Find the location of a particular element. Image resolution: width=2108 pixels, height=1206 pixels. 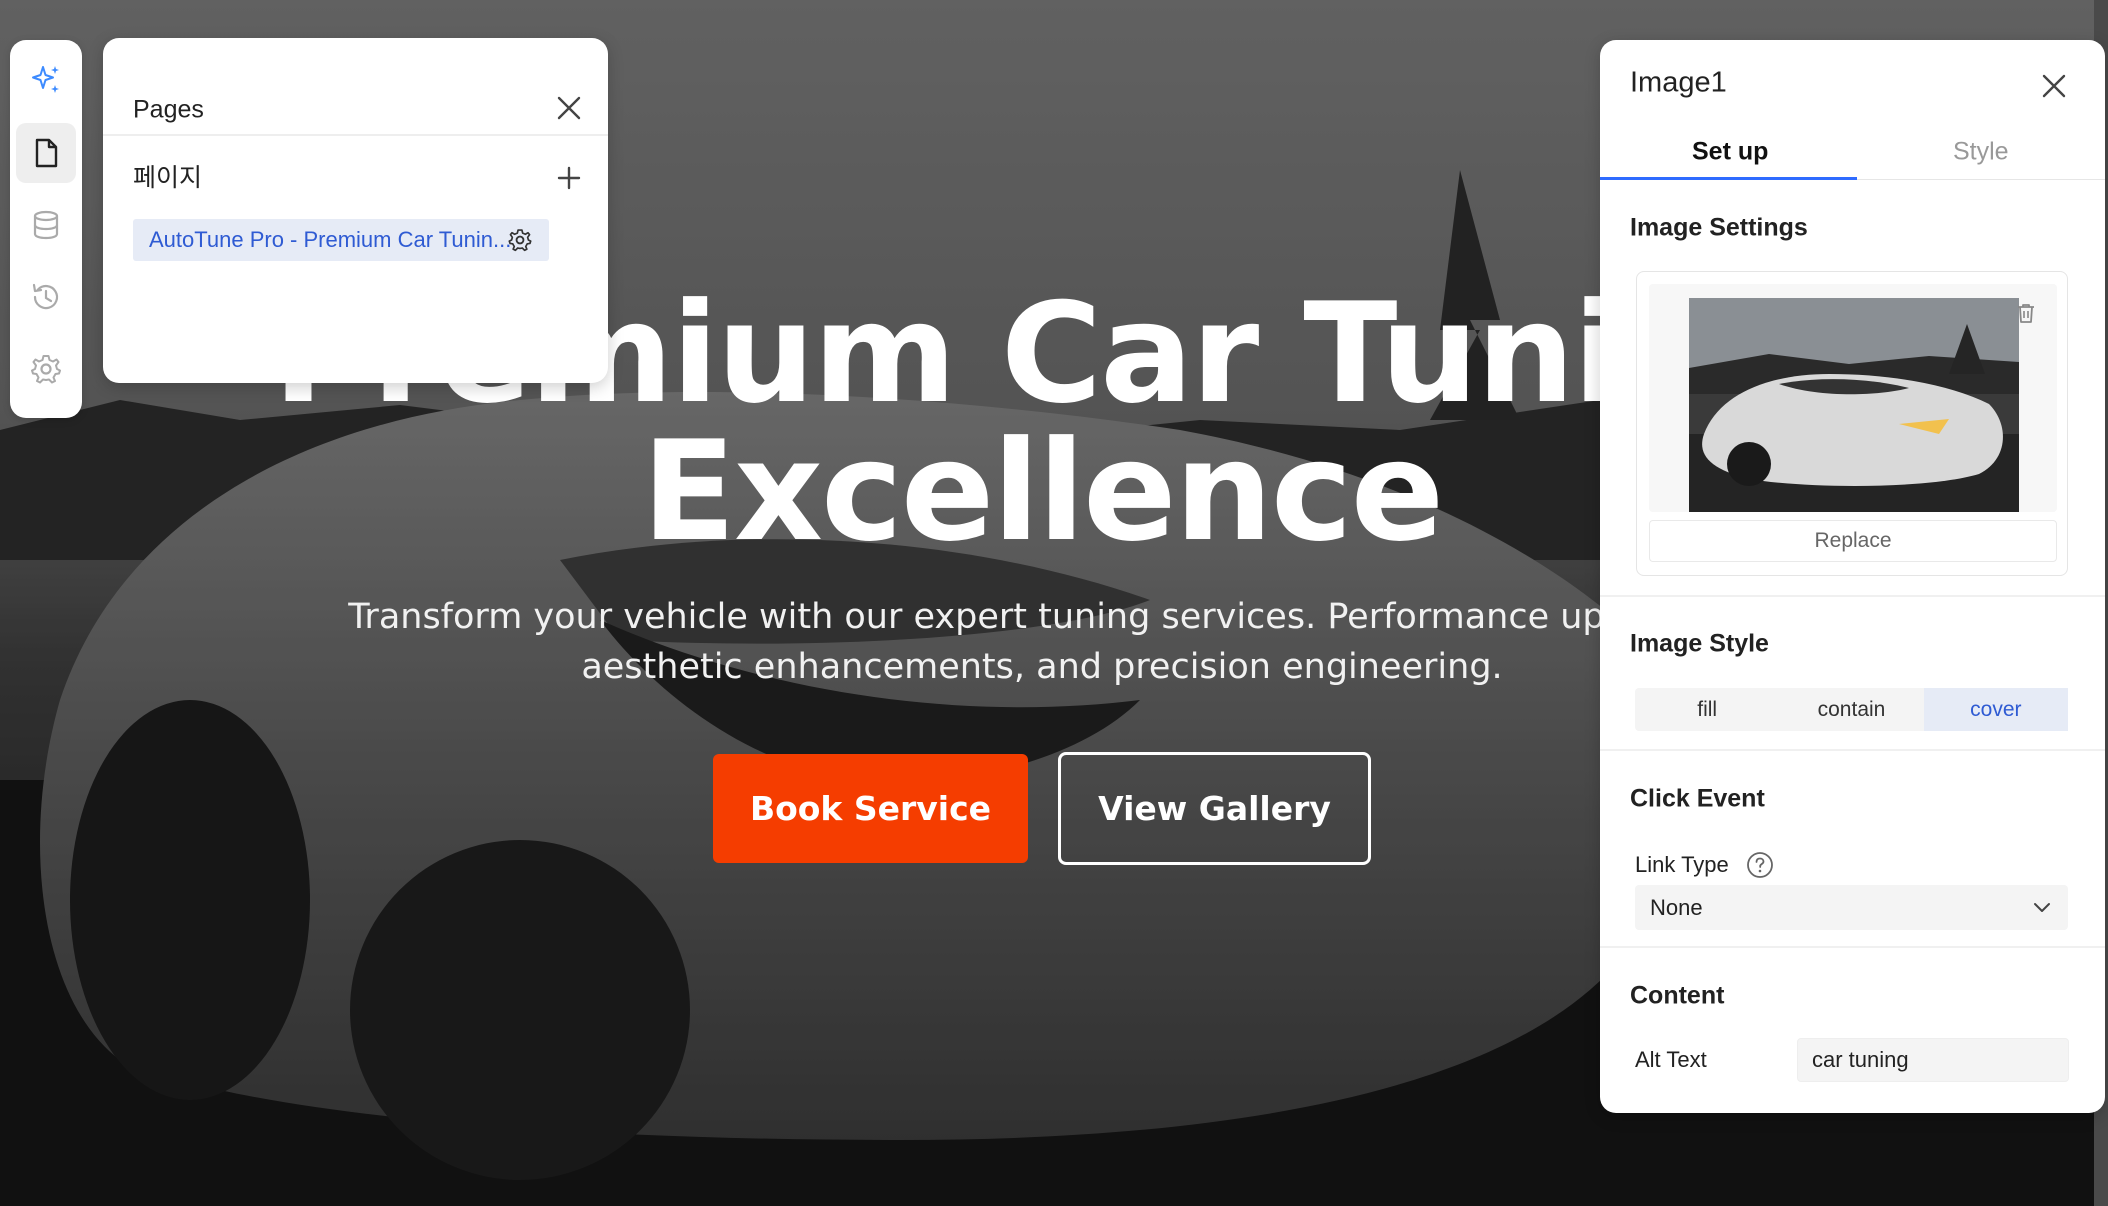

database-button is located at coordinates (46, 225).